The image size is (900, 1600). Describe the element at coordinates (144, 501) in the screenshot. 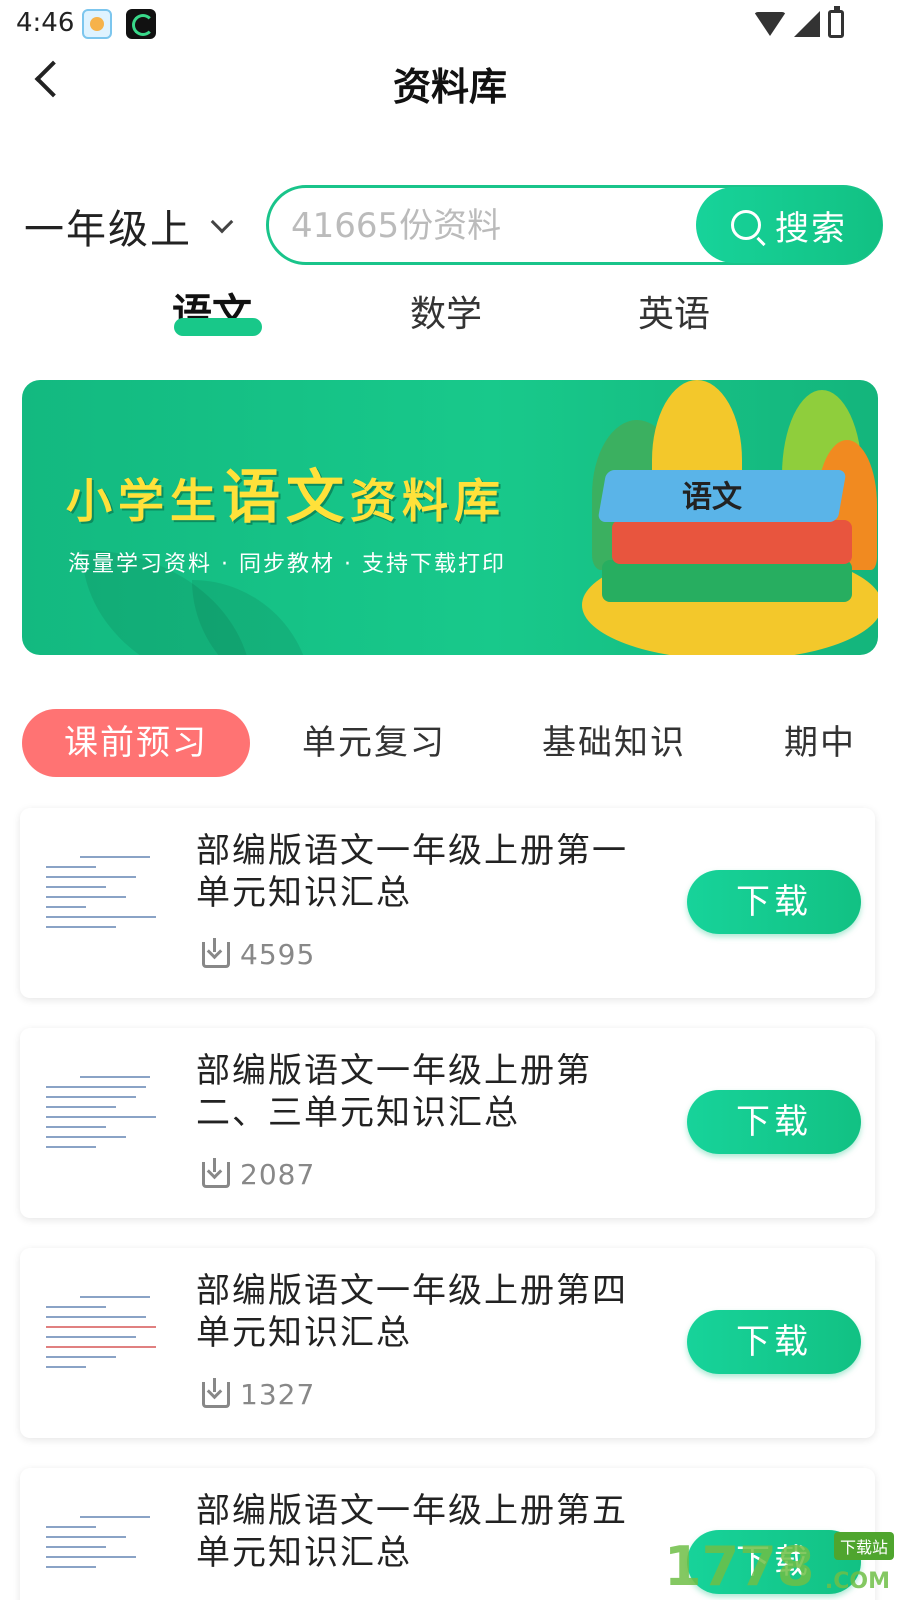

I see `banner-title-prefix: 小学生` at that location.